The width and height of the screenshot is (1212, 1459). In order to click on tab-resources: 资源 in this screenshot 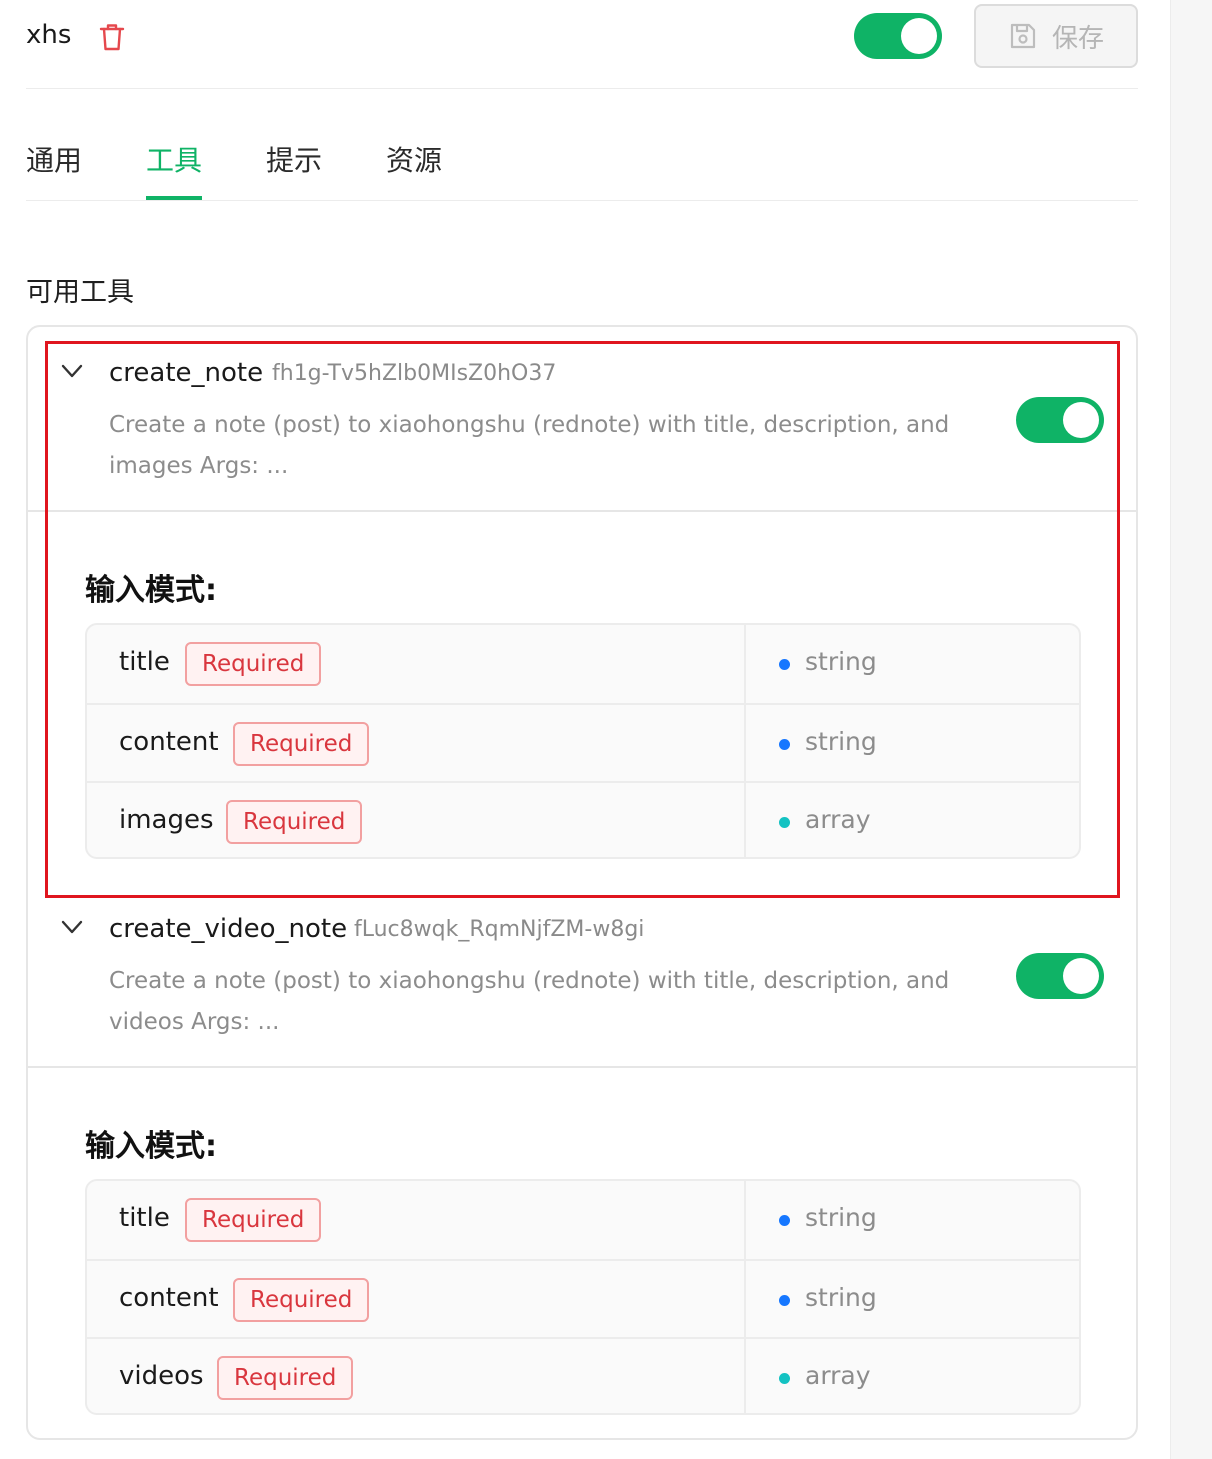, I will do `click(414, 159)`.